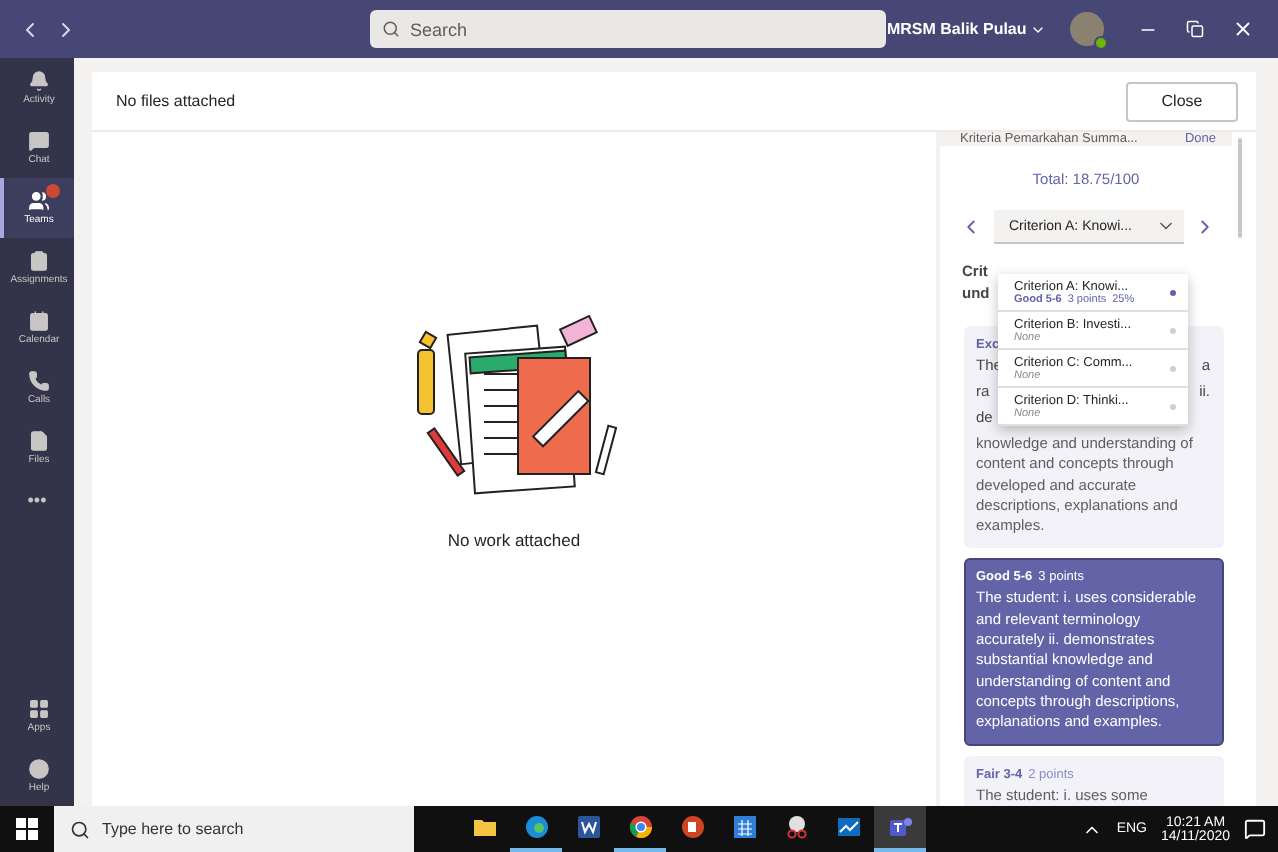  Describe the element at coordinates (1087, 29) in the screenshot. I see `avatar` at that location.